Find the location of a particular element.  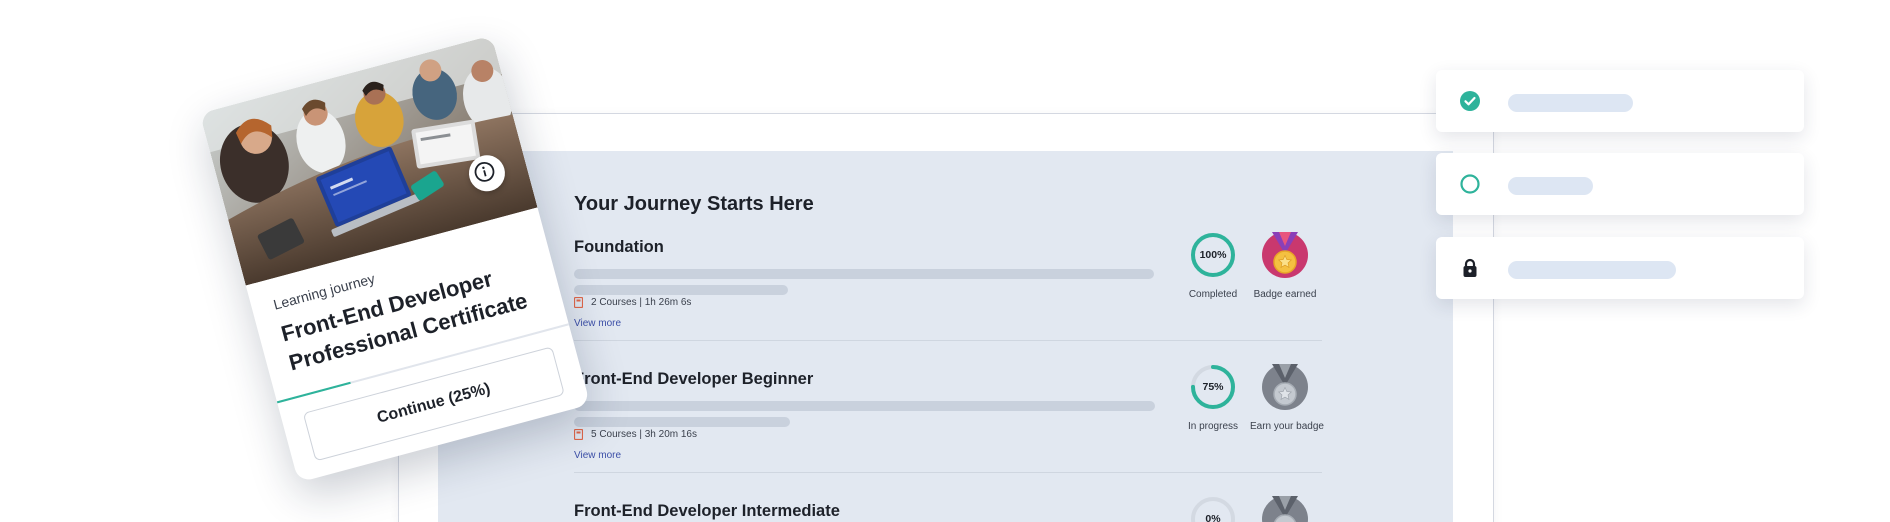

module-title: Front-End Developer Intermediate is located at coordinates (707, 511).